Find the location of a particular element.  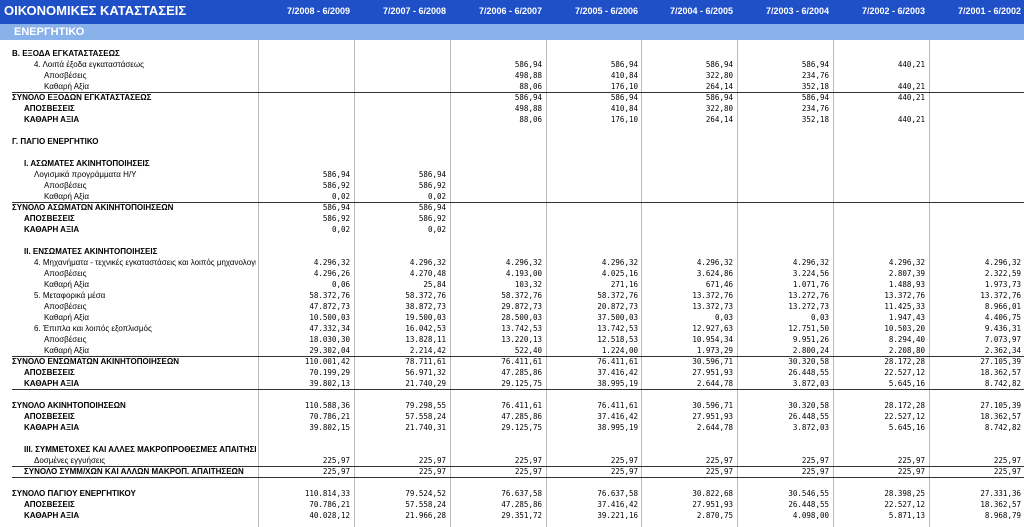

column-header: 7/2006 - 6/2007 is located at coordinates (496, 11).